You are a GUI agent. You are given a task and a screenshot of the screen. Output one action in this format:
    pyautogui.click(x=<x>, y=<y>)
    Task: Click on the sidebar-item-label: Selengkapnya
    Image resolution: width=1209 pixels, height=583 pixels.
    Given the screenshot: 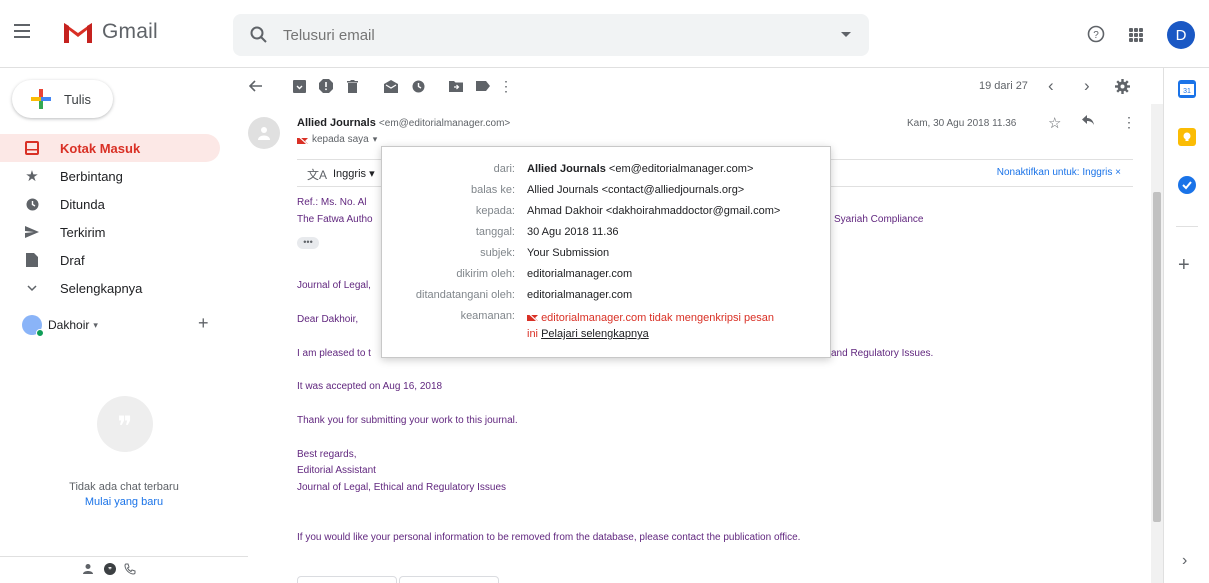 What is the action you would take?
    pyautogui.click(x=101, y=288)
    